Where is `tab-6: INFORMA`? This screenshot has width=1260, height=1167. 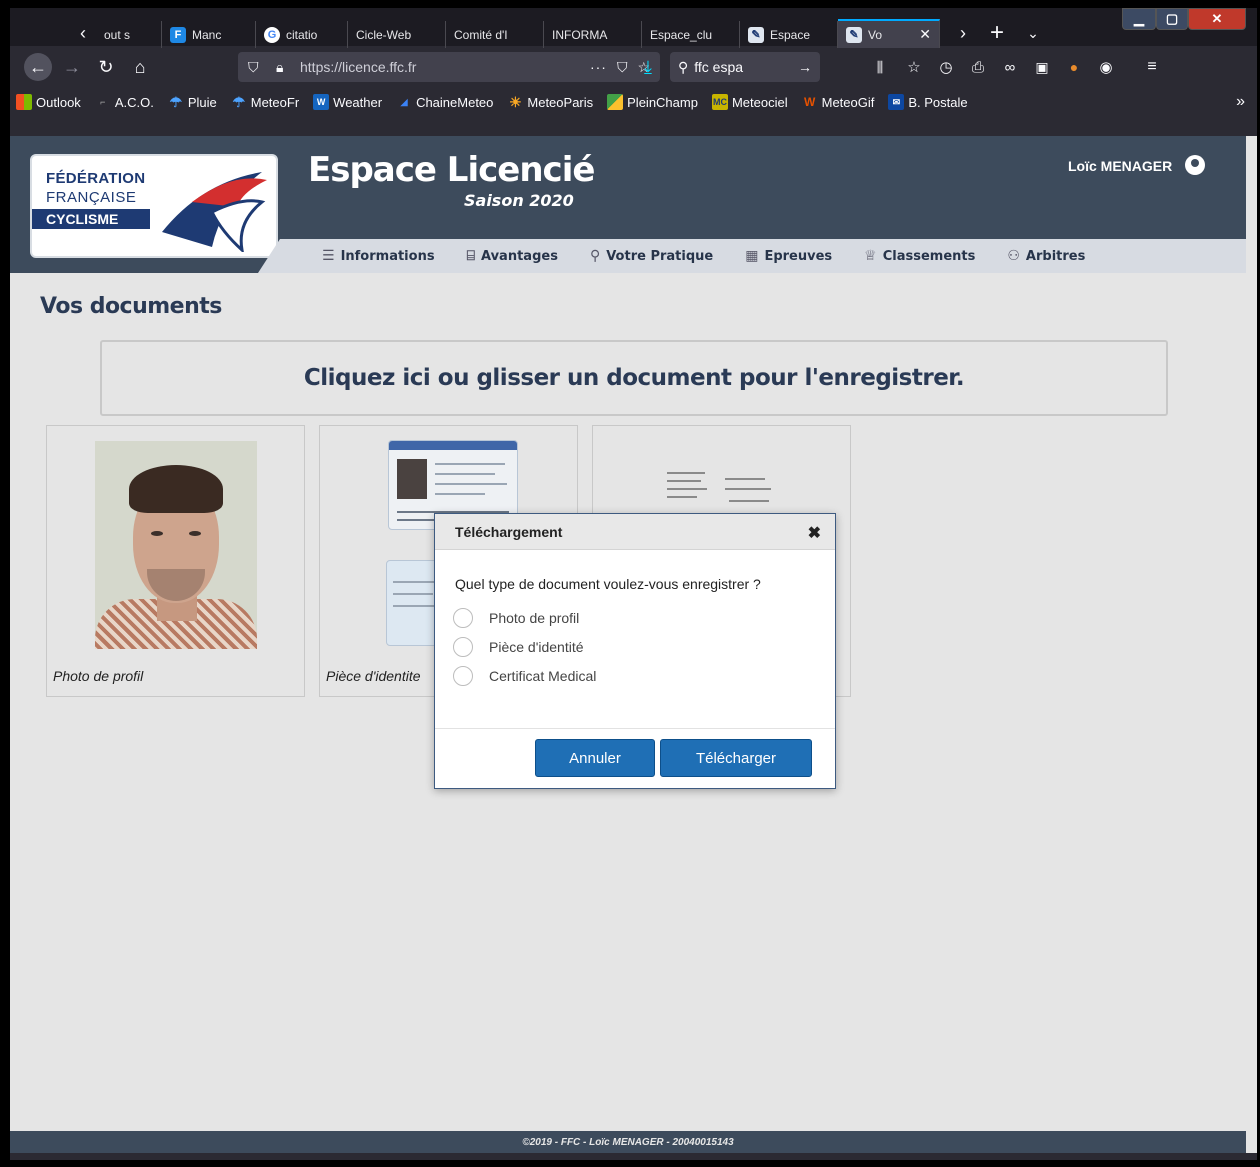 tab-6: INFORMA is located at coordinates (593, 34).